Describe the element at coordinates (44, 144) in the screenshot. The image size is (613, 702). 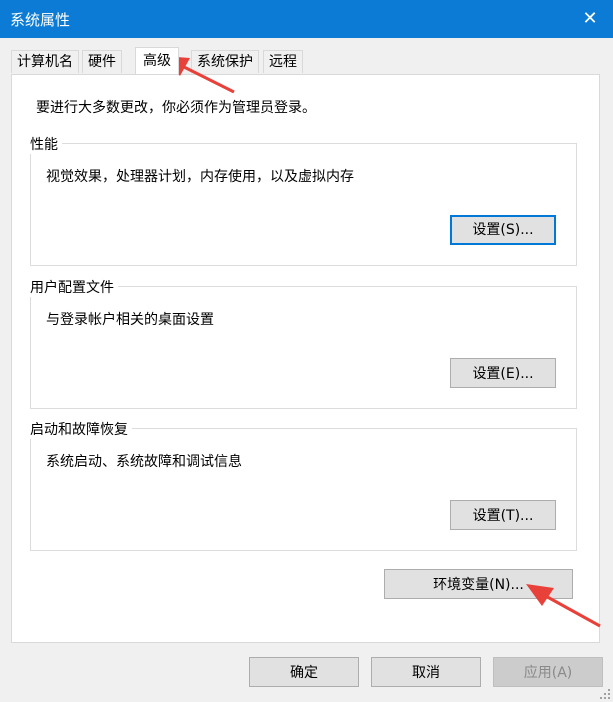
I see `performance-title: 性能` at that location.